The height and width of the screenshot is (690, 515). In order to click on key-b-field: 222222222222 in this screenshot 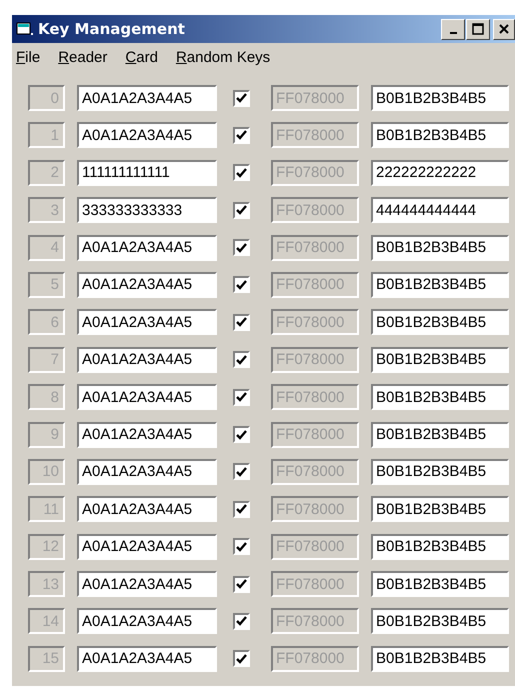, I will do `click(440, 173)`.